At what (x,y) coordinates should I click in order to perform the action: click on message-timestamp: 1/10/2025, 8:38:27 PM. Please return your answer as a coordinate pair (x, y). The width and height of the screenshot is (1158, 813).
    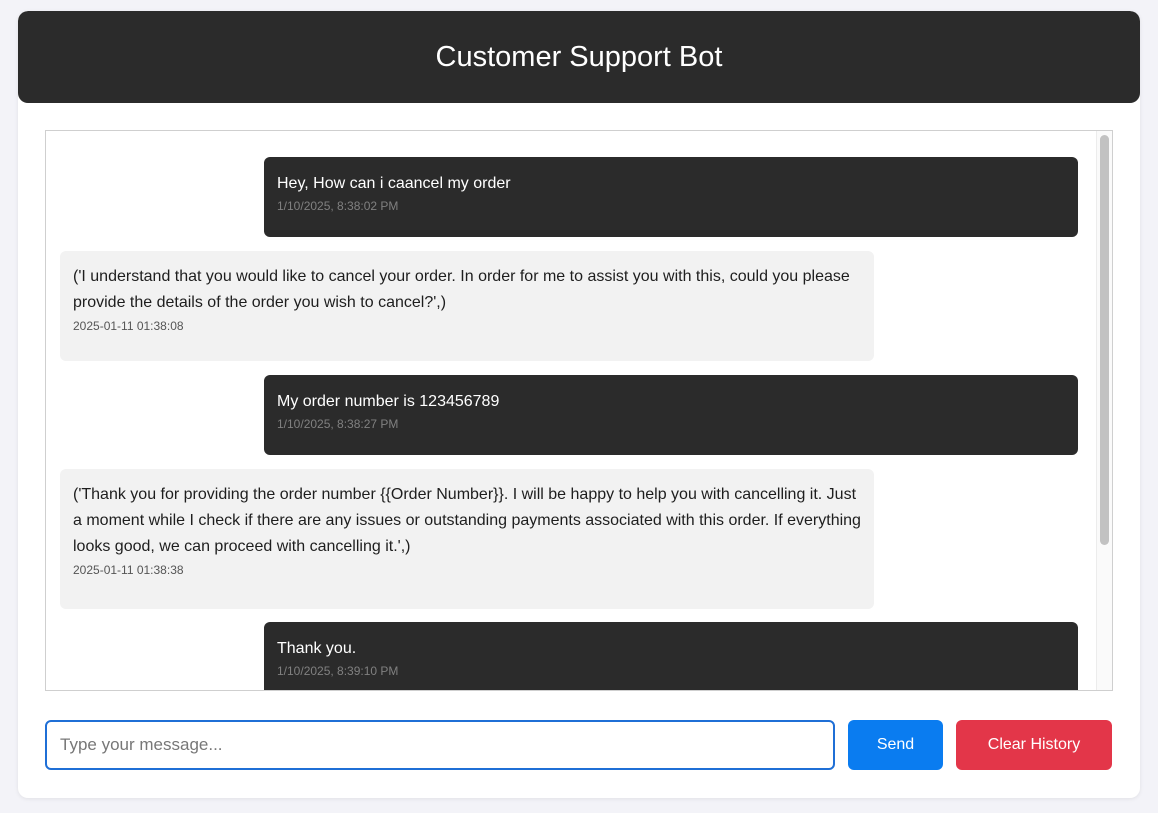
    Looking at the image, I should click on (338, 424).